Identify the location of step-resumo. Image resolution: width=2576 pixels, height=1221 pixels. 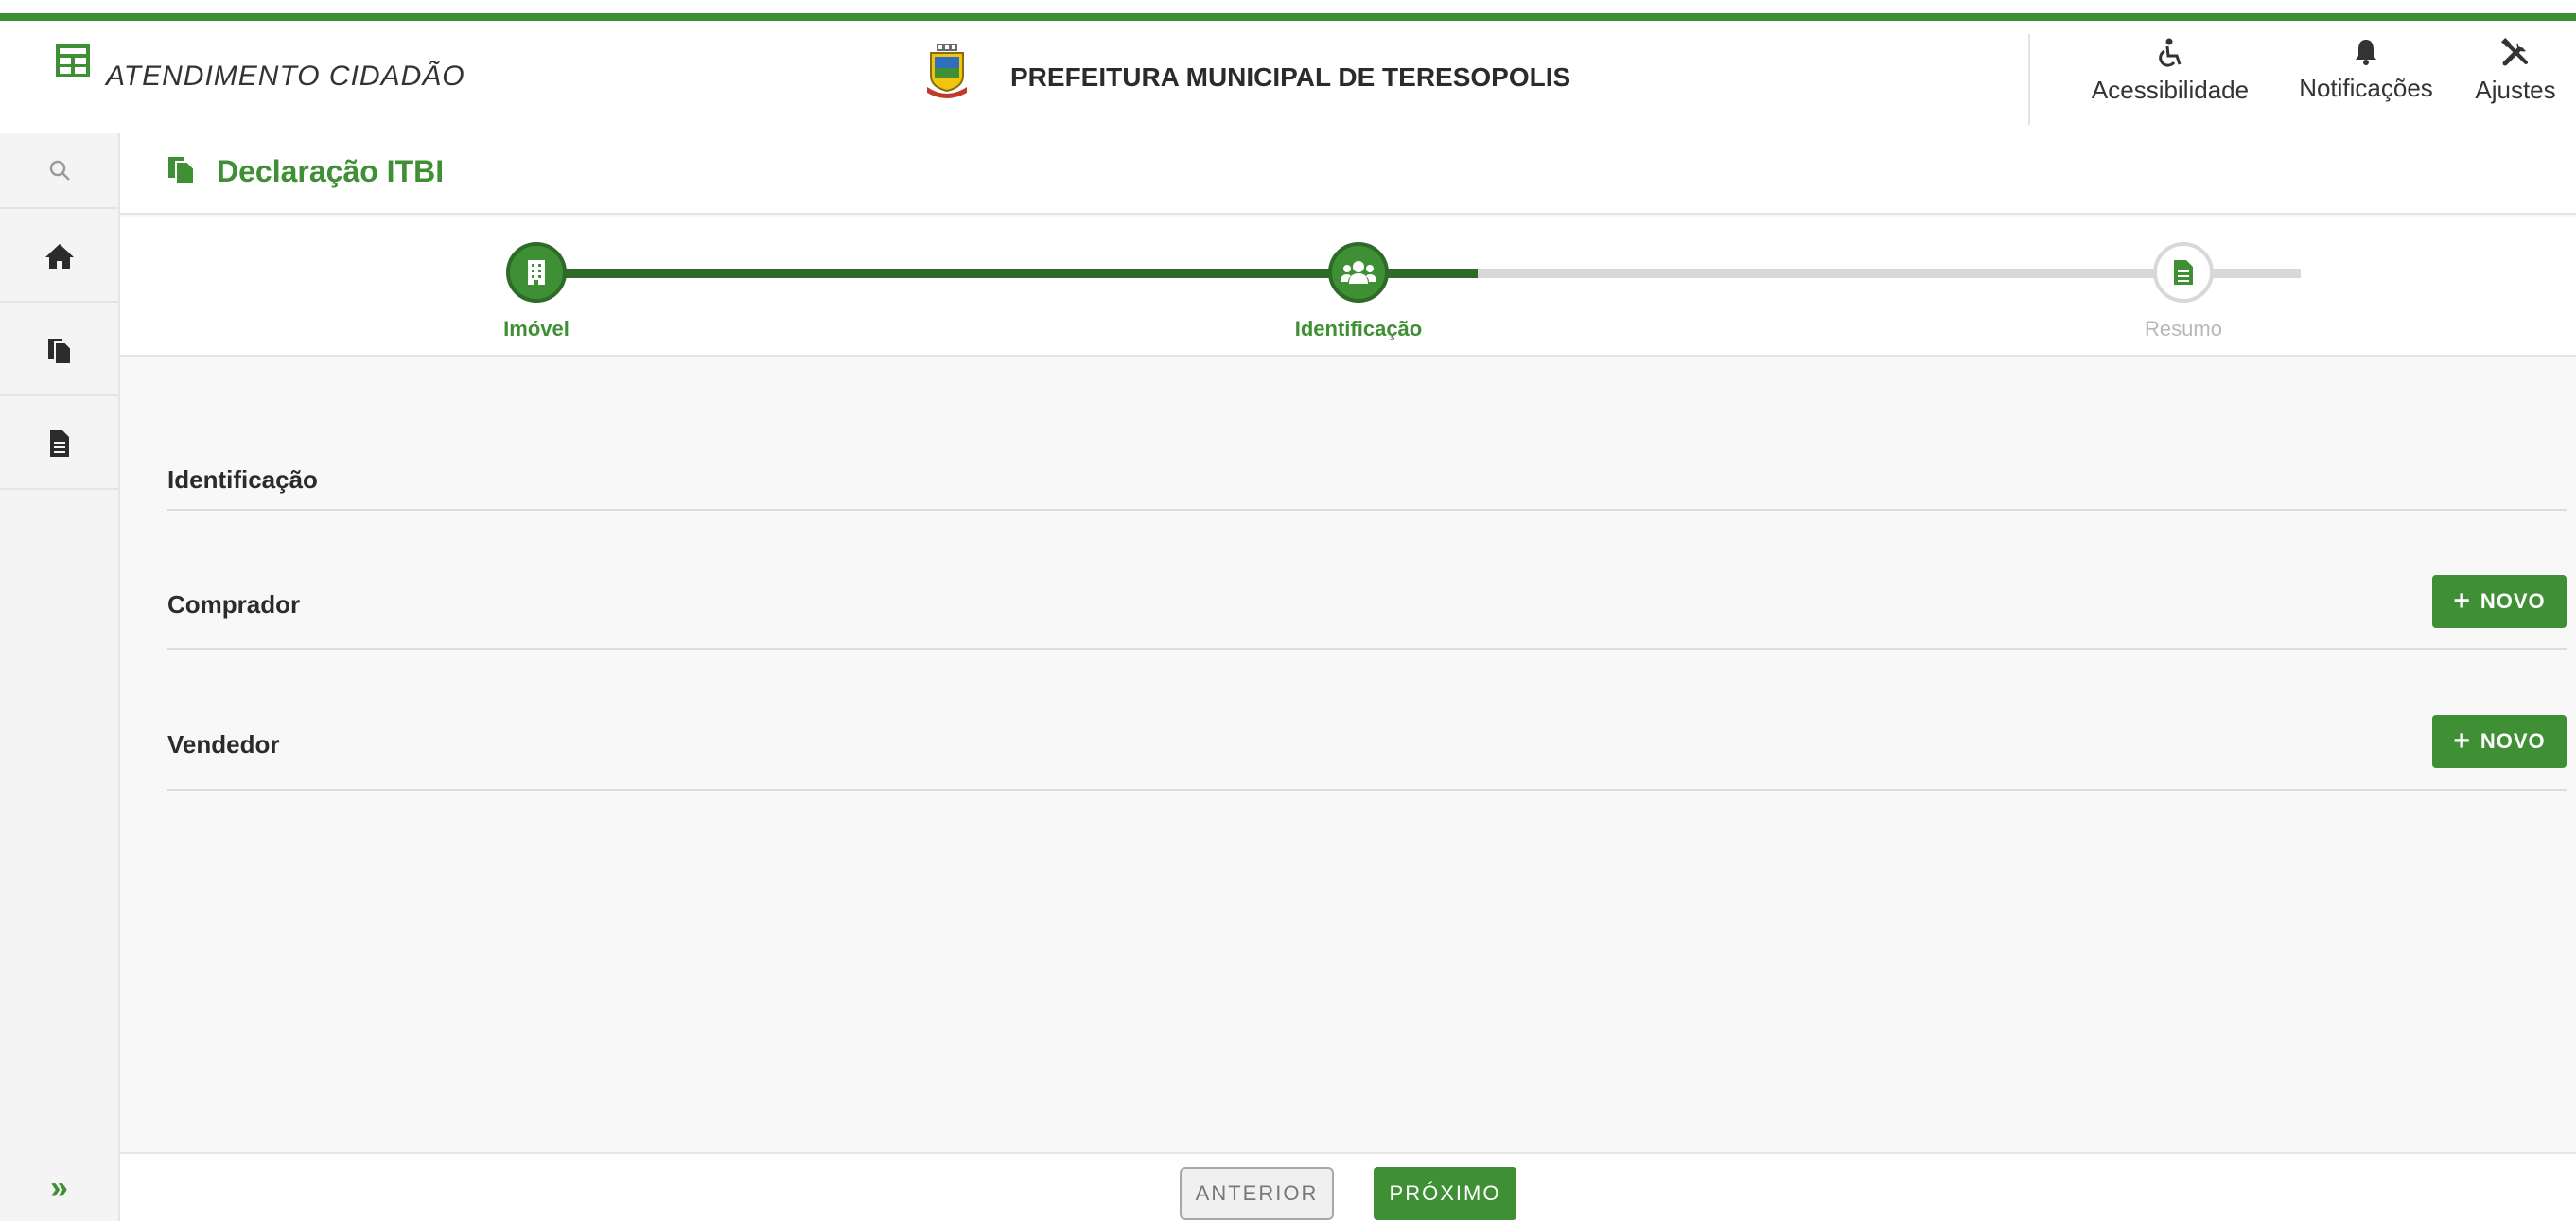
(2184, 272).